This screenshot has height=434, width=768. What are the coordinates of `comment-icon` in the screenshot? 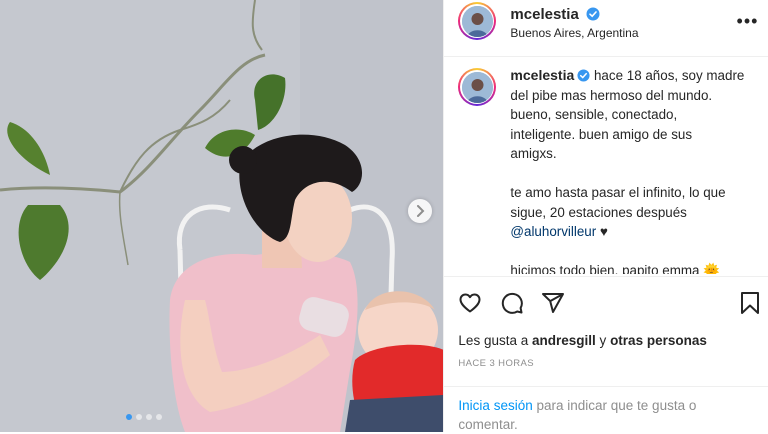 It's located at (512, 303).